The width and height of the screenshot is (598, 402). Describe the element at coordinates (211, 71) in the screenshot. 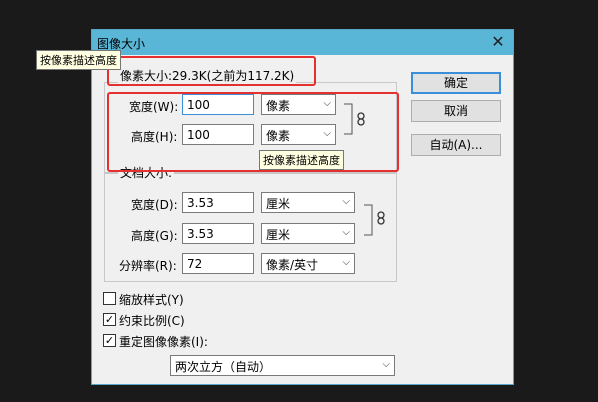

I see `pixel-size-highlight` at that location.